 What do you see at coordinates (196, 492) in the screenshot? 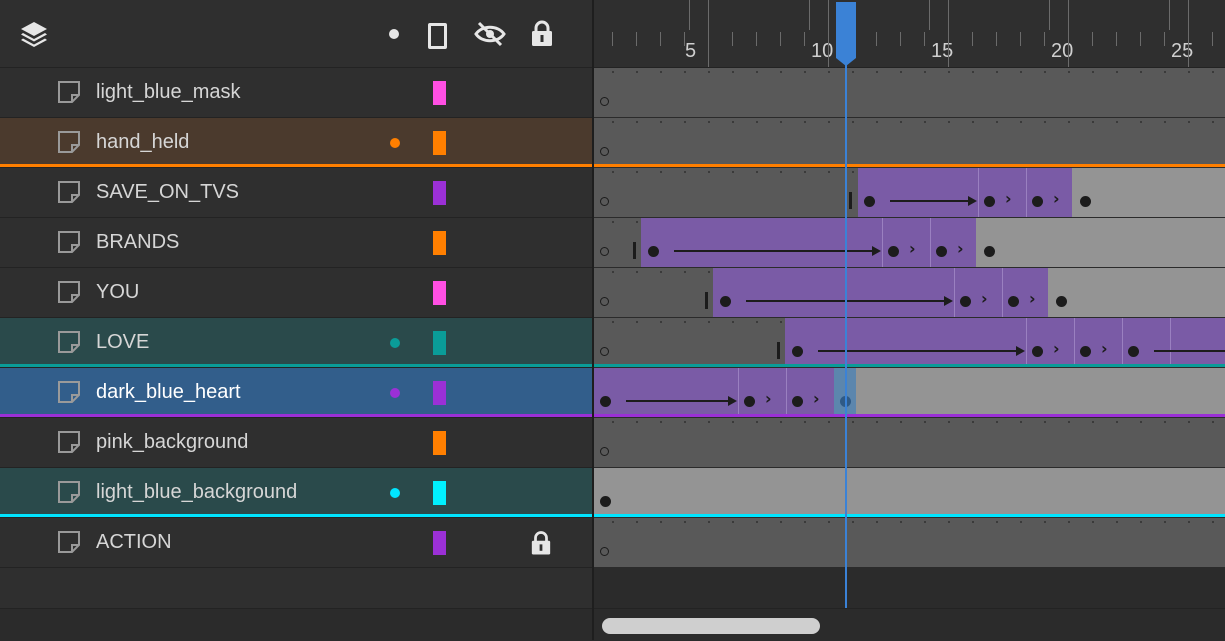
I see `layer-name: light_blue_background` at bounding box center [196, 492].